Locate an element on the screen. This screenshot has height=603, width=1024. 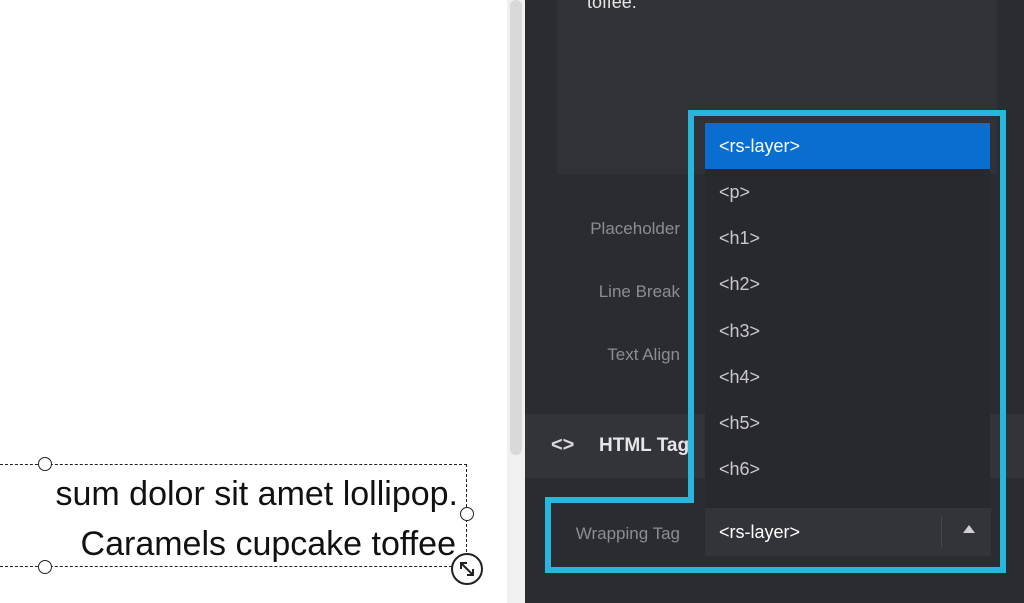
text-layer-line-1: sum dolor sit amet lollipop. is located at coordinates (256, 494).